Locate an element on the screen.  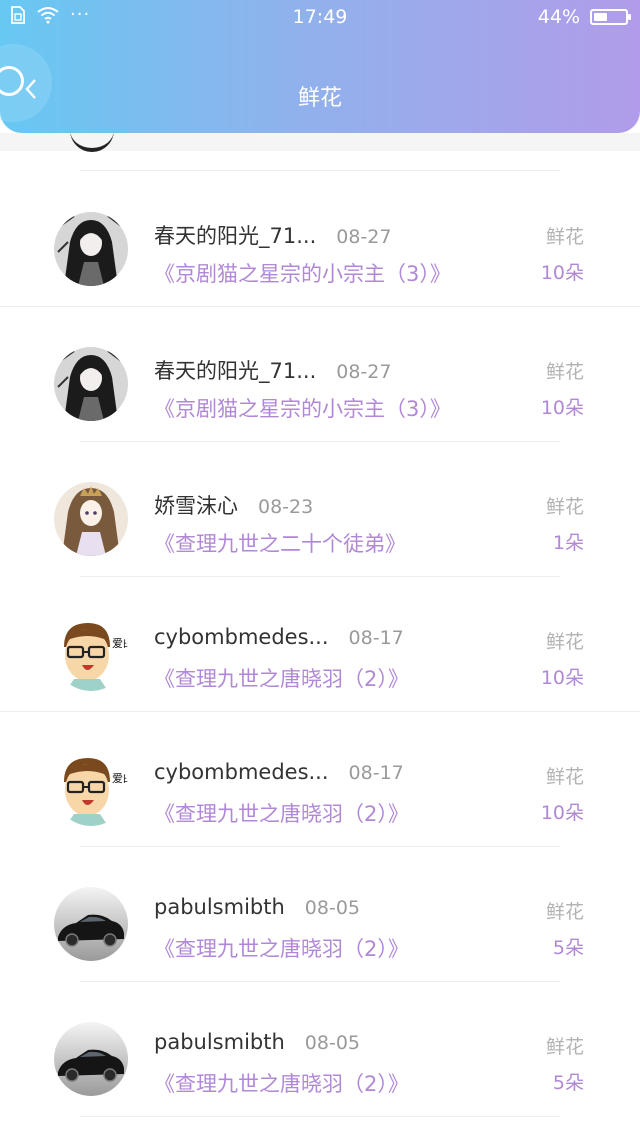
status-right: 44% is located at coordinates (584, 17).